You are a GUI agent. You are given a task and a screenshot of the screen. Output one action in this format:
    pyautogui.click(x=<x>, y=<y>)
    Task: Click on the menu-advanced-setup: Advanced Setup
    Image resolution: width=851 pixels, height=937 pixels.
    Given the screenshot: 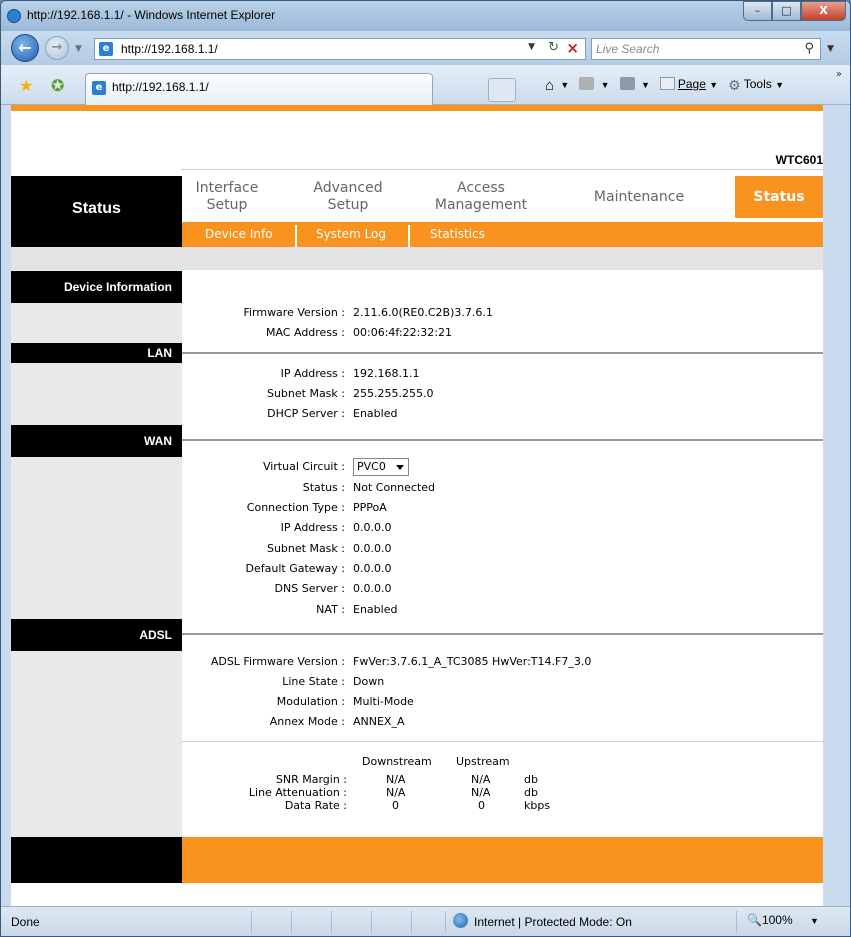 What is the action you would take?
    pyautogui.click(x=348, y=197)
    